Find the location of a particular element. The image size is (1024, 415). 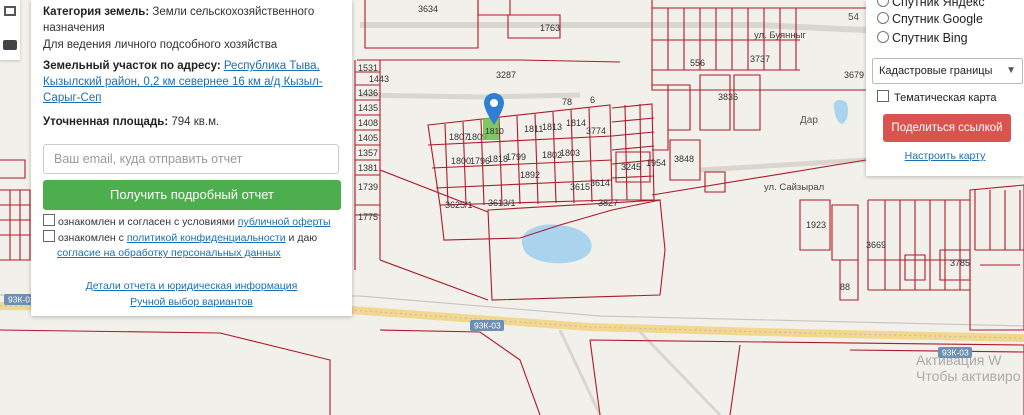

location-pin-icon is located at coordinates (494, 109).